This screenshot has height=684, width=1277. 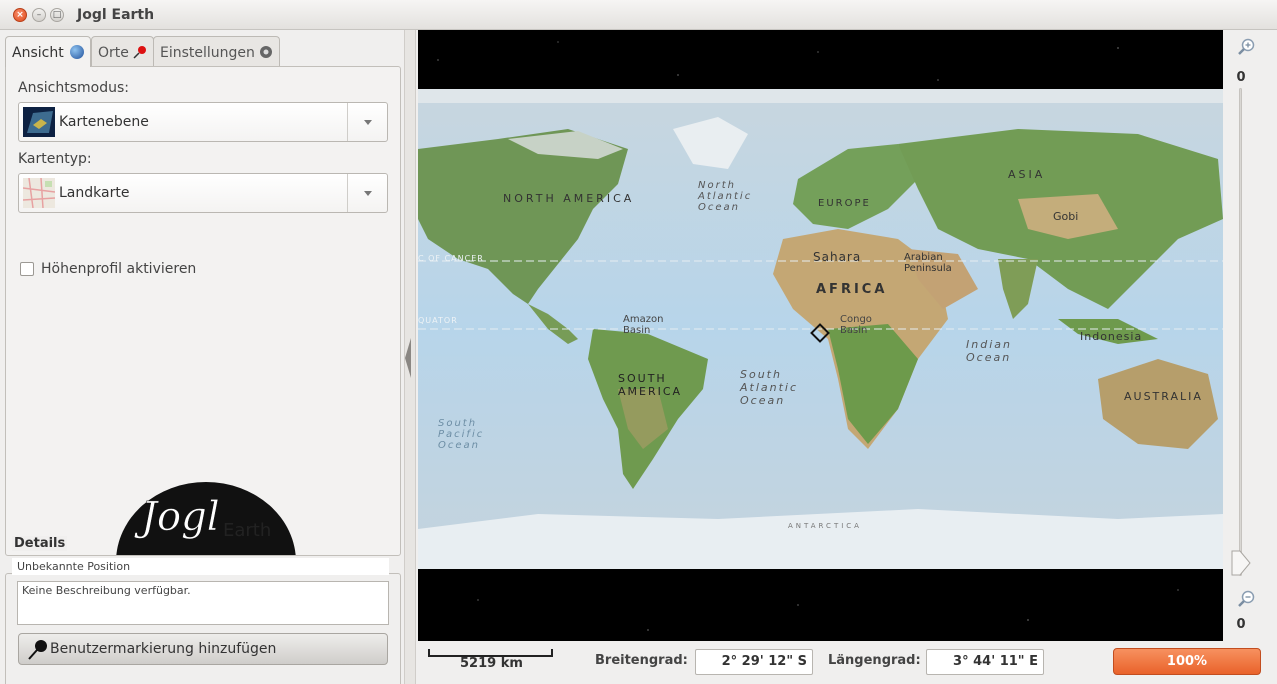 I want to click on tab-einstellungen: Einstellungen, so click(x=217, y=51).